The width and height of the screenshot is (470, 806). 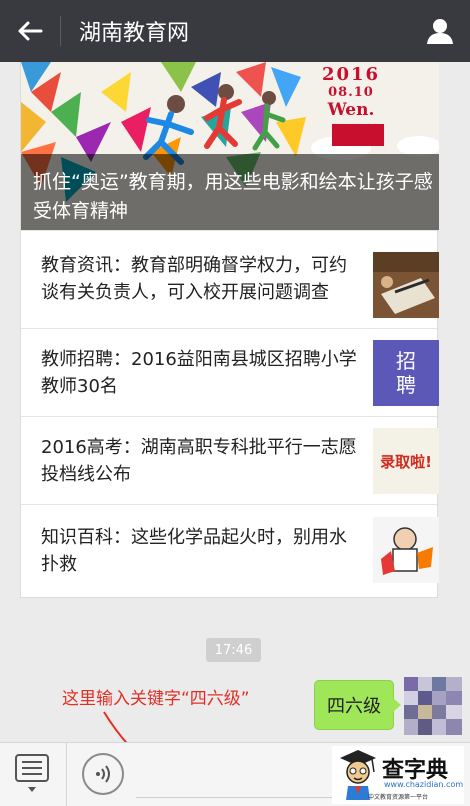 I want to click on header-bar: 湖南教育网, so click(x=235, y=31).